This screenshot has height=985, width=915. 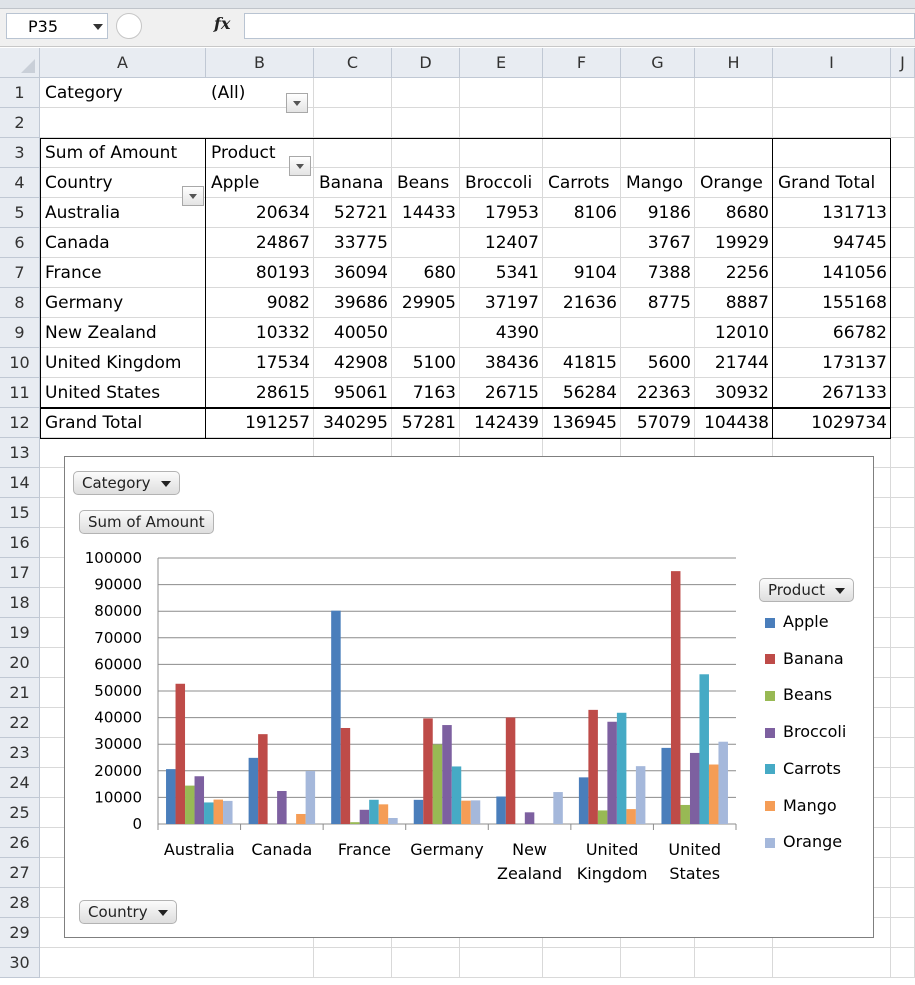 What do you see at coordinates (260, 63) in the screenshot?
I see `column-header-B: B` at bounding box center [260, 63].